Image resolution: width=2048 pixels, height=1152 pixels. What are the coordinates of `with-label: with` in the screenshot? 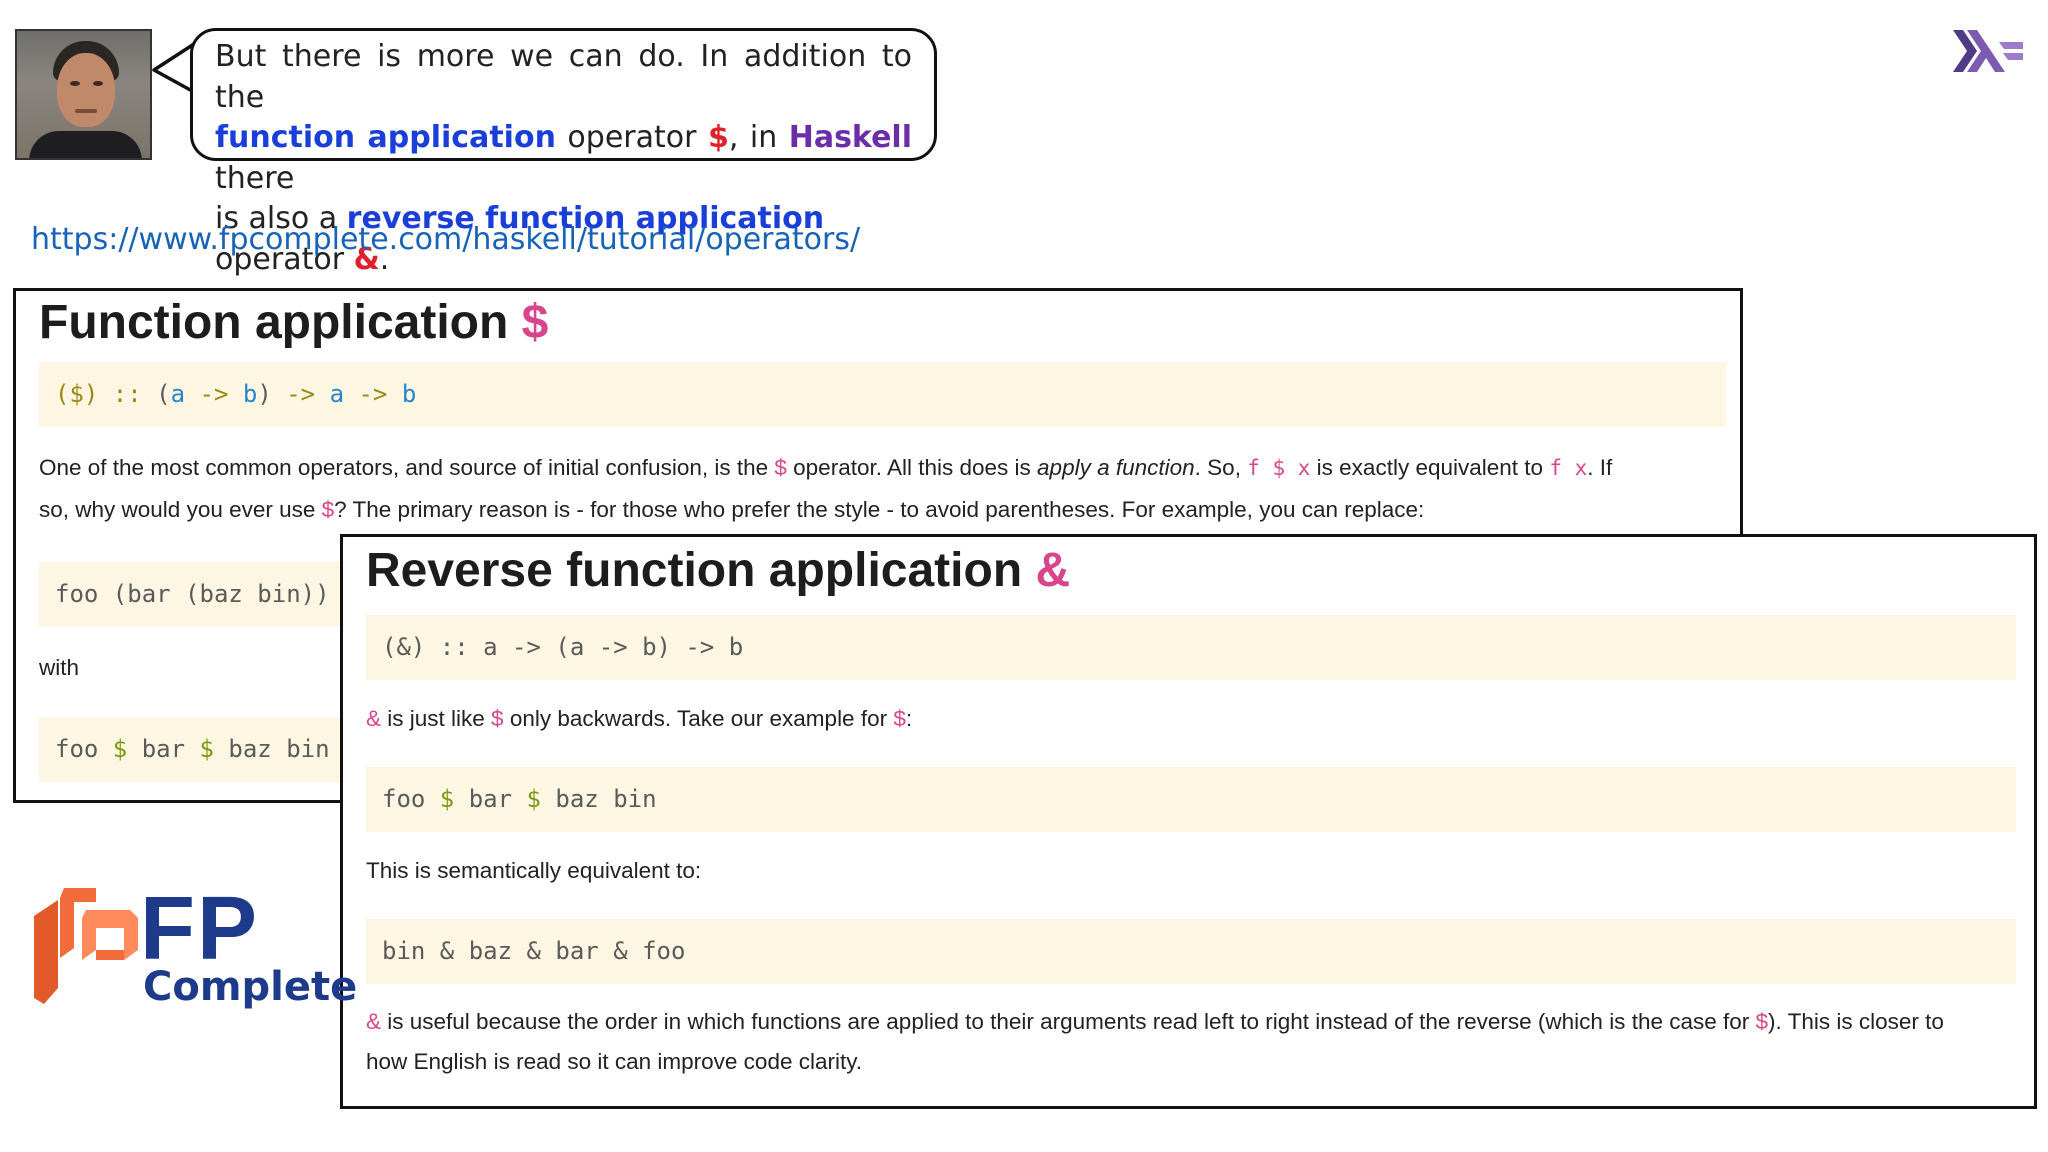 It's located at (59, 667).